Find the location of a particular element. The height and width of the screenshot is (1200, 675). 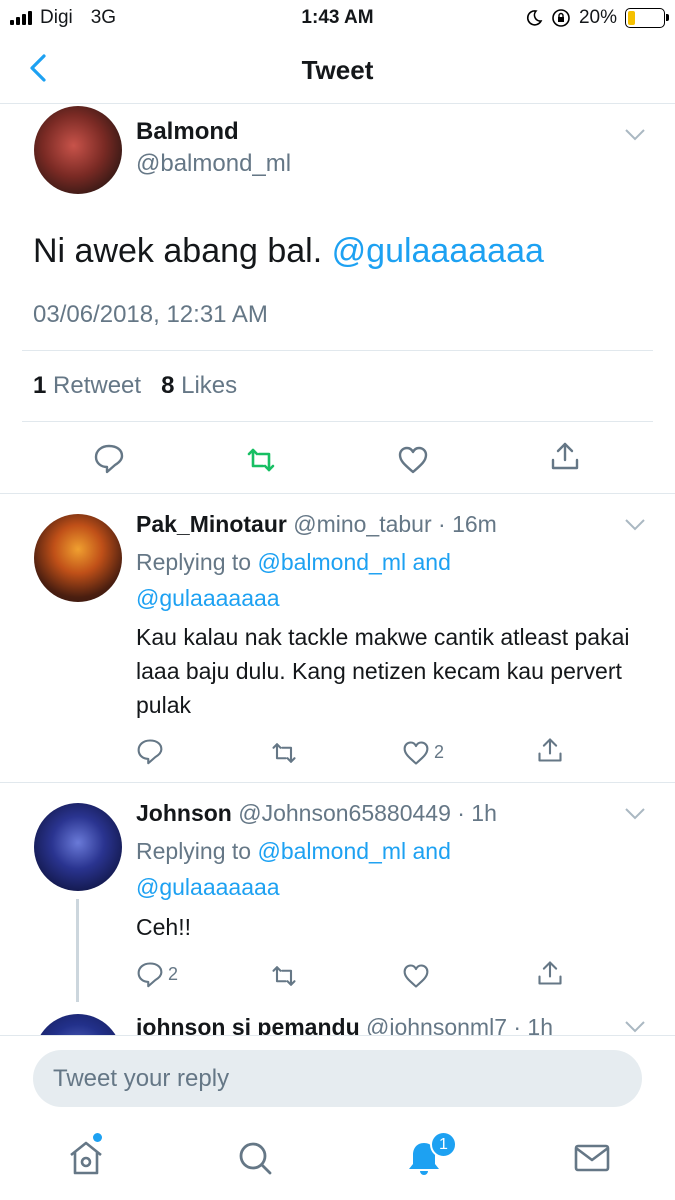

tweet-timestamp: 03/06/2018, 12:31 AM is located at coordinates (150, 314).